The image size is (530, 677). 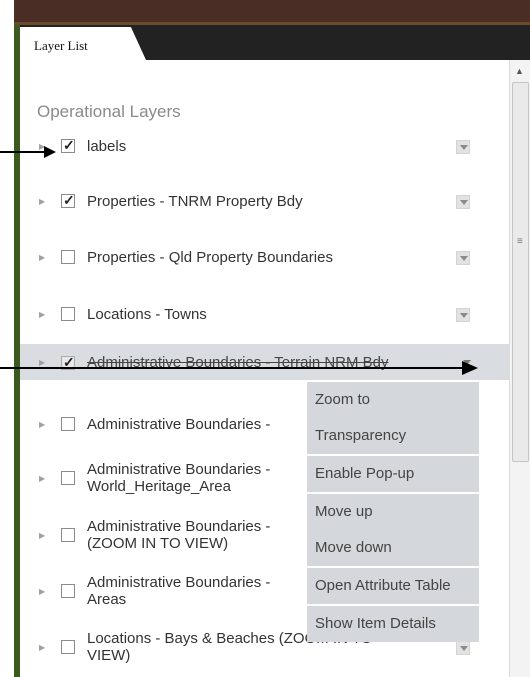 What do you see at coordinates (519, 71) in the screenshot?
I see `scroll-up-arrow-icon: ▲` at bounding box center [519, 71].